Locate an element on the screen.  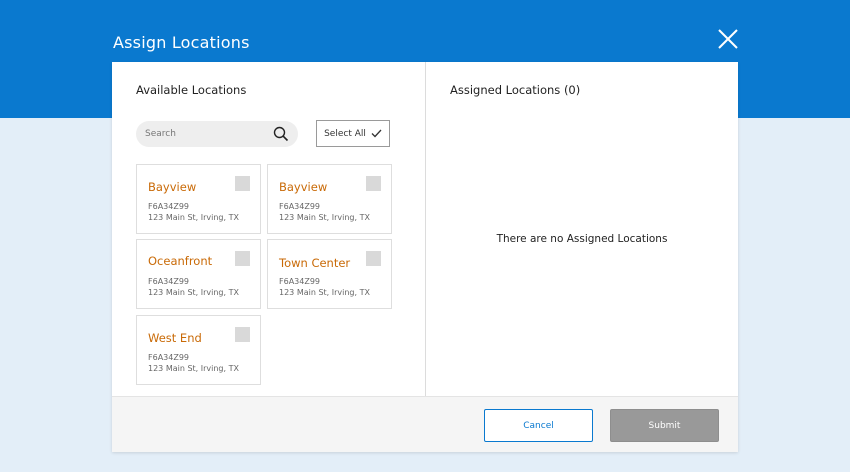
column-divider is located at coordinates (425, 229).